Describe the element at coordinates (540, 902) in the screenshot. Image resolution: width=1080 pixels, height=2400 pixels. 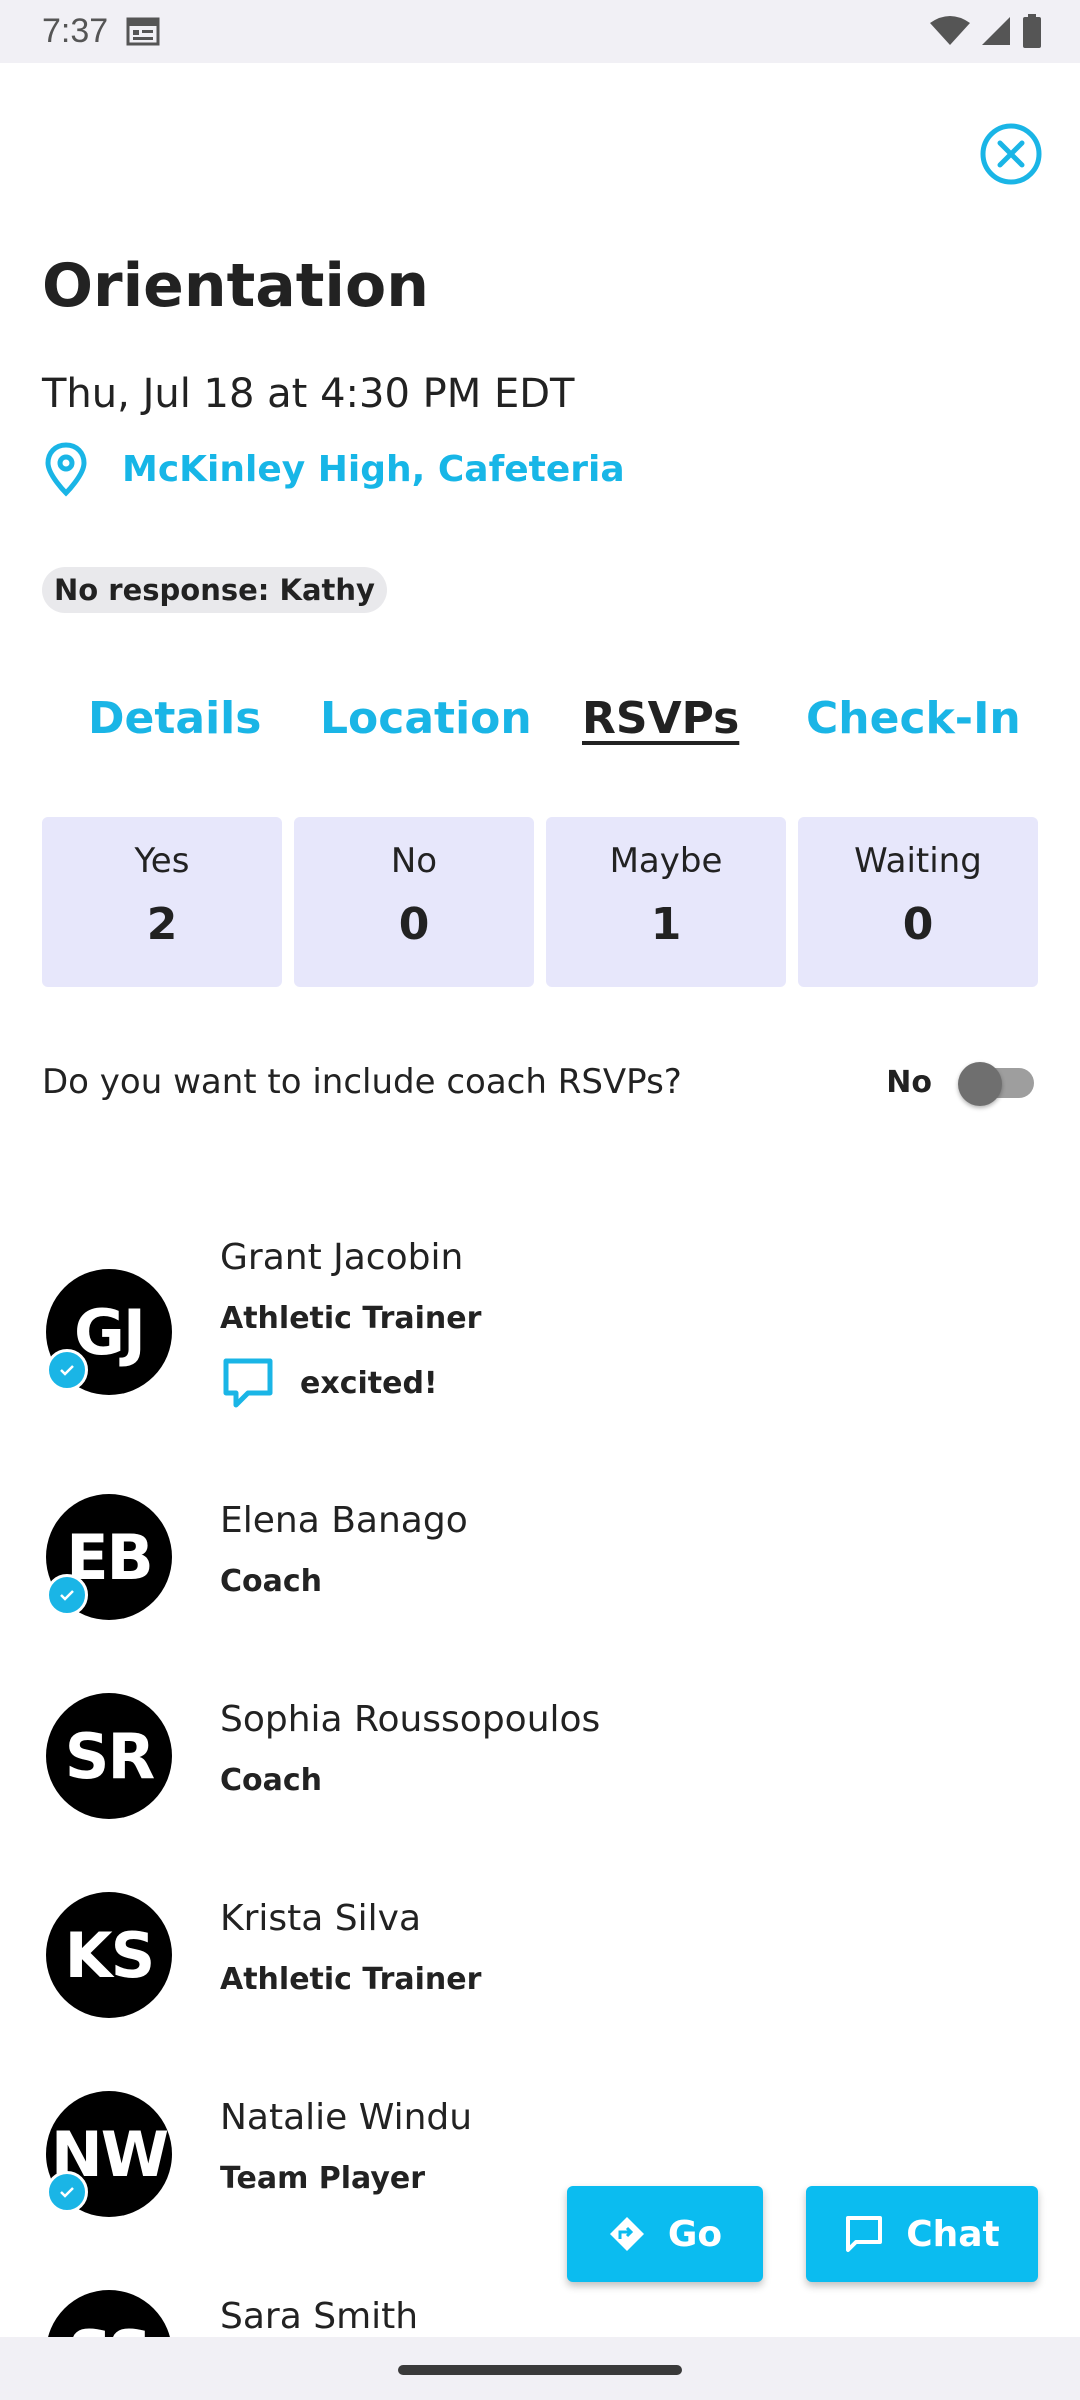
I see `rsvp-counts: Yes 2 No 0 Maybe 1 Waiting 0` at that location.